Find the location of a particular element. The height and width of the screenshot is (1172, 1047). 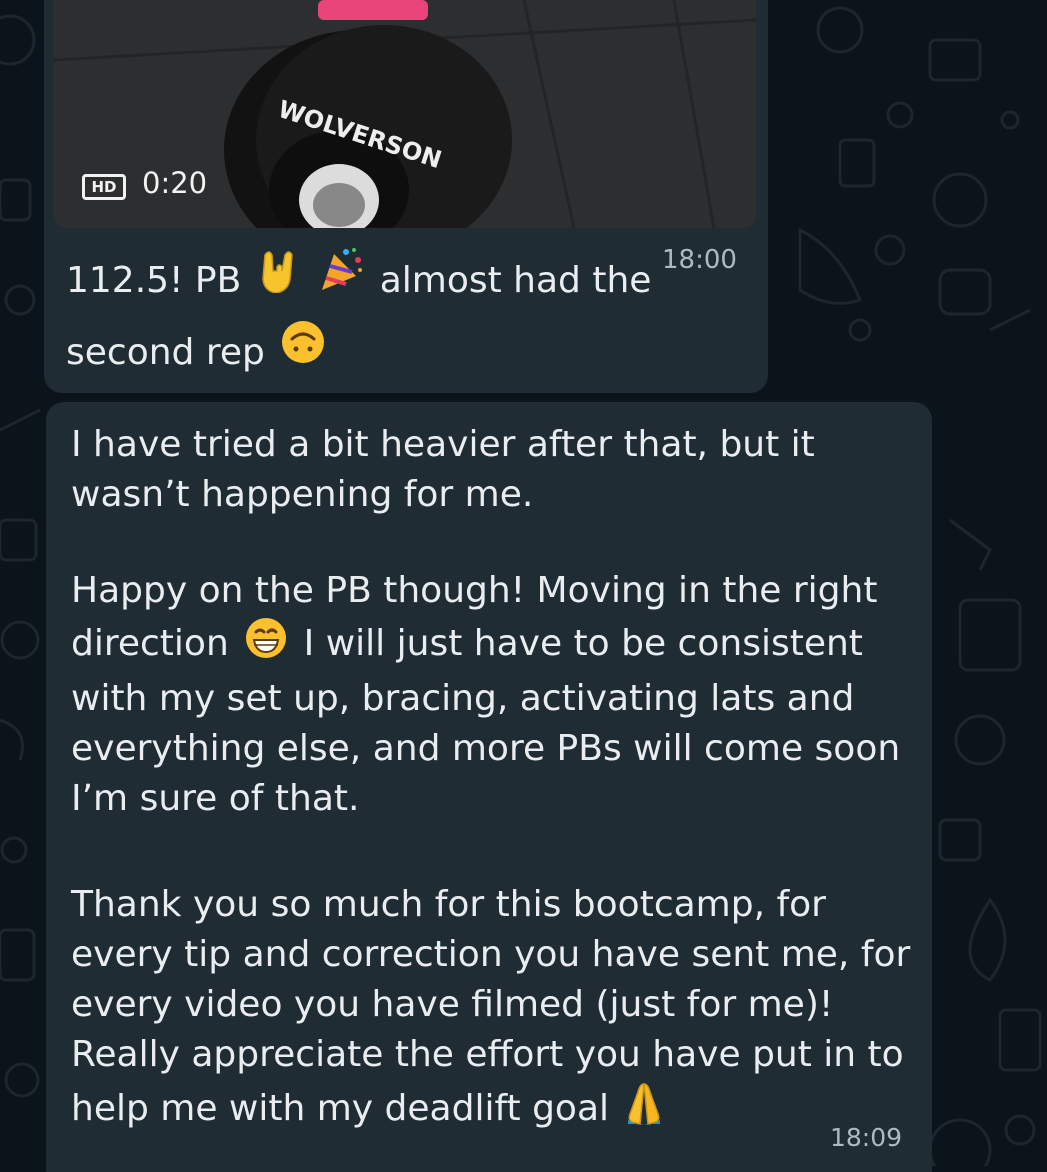

video-caption: 112.5! PB almost had the second rep is located at coordinates (411, 317).